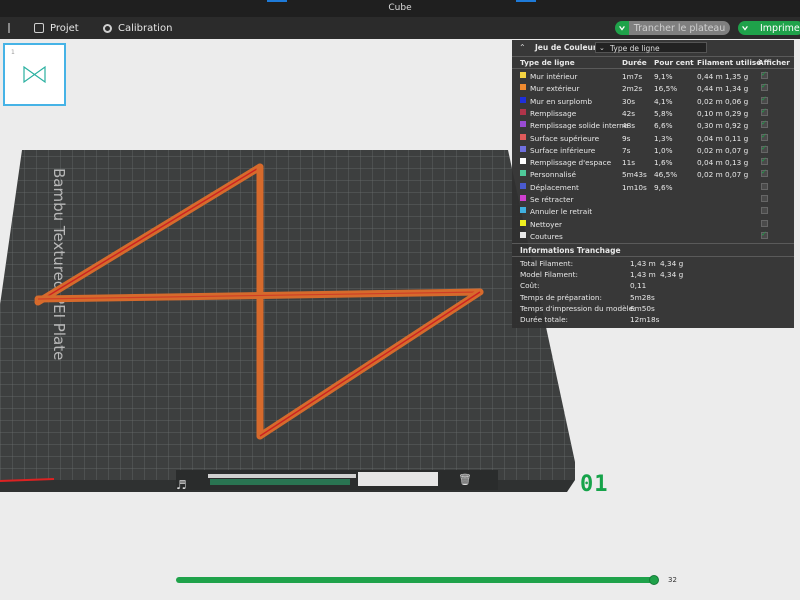 This screenshot has height=600, width=800. What do you see at coordinates (594, 484) in the screenshot?
I see `plate-number-label: 01` at bounding box center [594, 484].